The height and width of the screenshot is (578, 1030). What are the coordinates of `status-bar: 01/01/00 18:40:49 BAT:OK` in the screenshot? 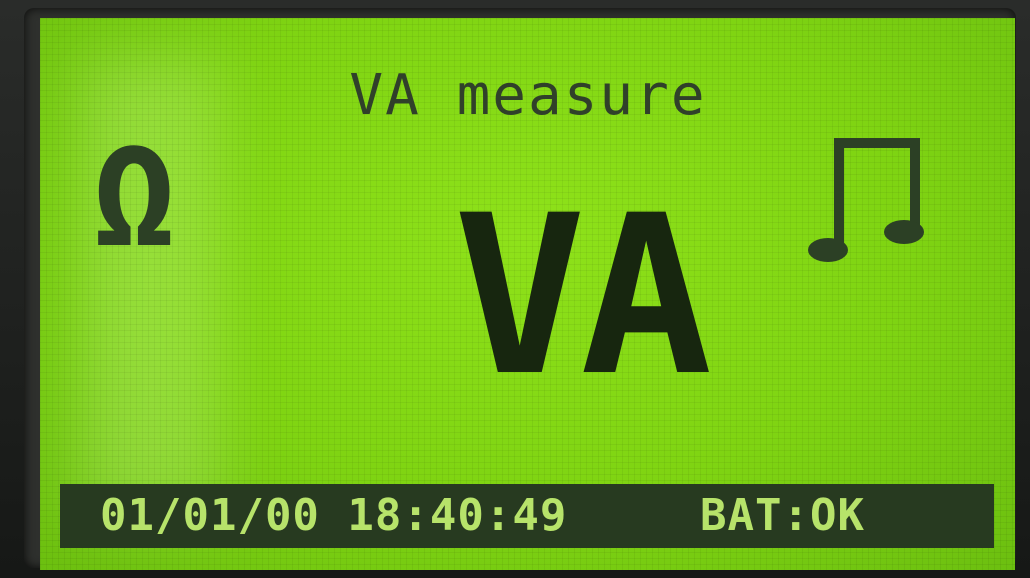 It's located at (527, 516).